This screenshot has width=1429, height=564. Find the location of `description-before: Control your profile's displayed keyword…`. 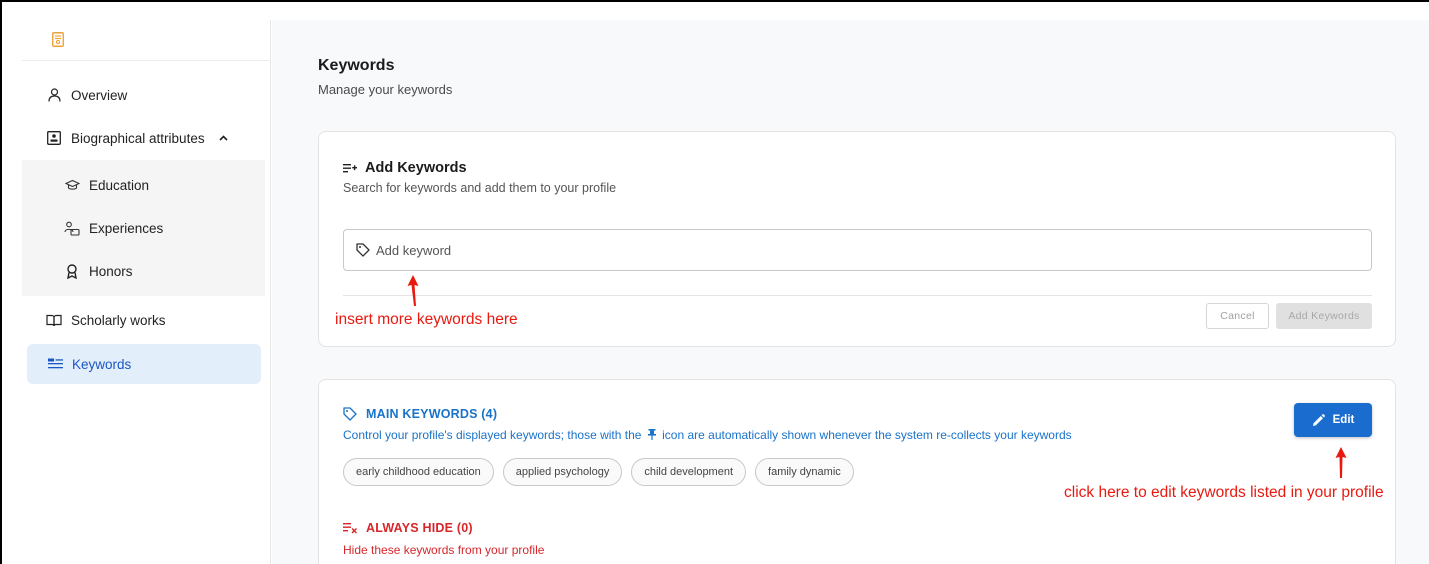

description-before: Control your profile's displayed keyword… is located at coordinates (492, 435).